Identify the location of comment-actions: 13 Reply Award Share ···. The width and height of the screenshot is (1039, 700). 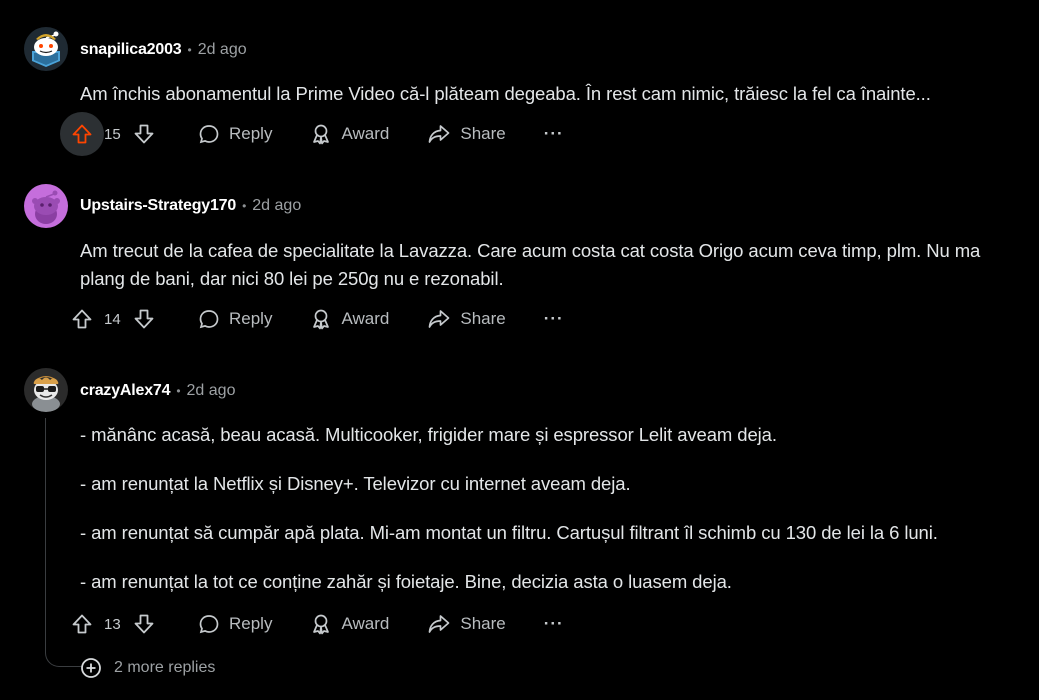
(316, 624).